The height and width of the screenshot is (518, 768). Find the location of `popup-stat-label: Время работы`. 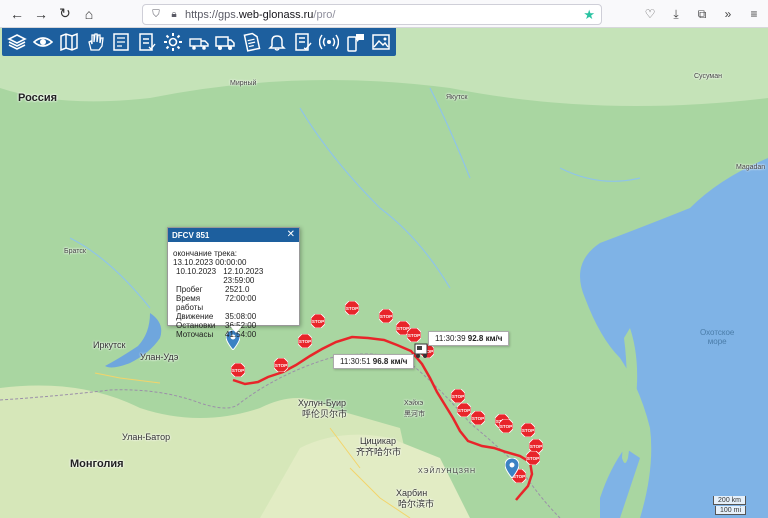

popup-stat-label: Время работы is located at coordinates (190, 303).